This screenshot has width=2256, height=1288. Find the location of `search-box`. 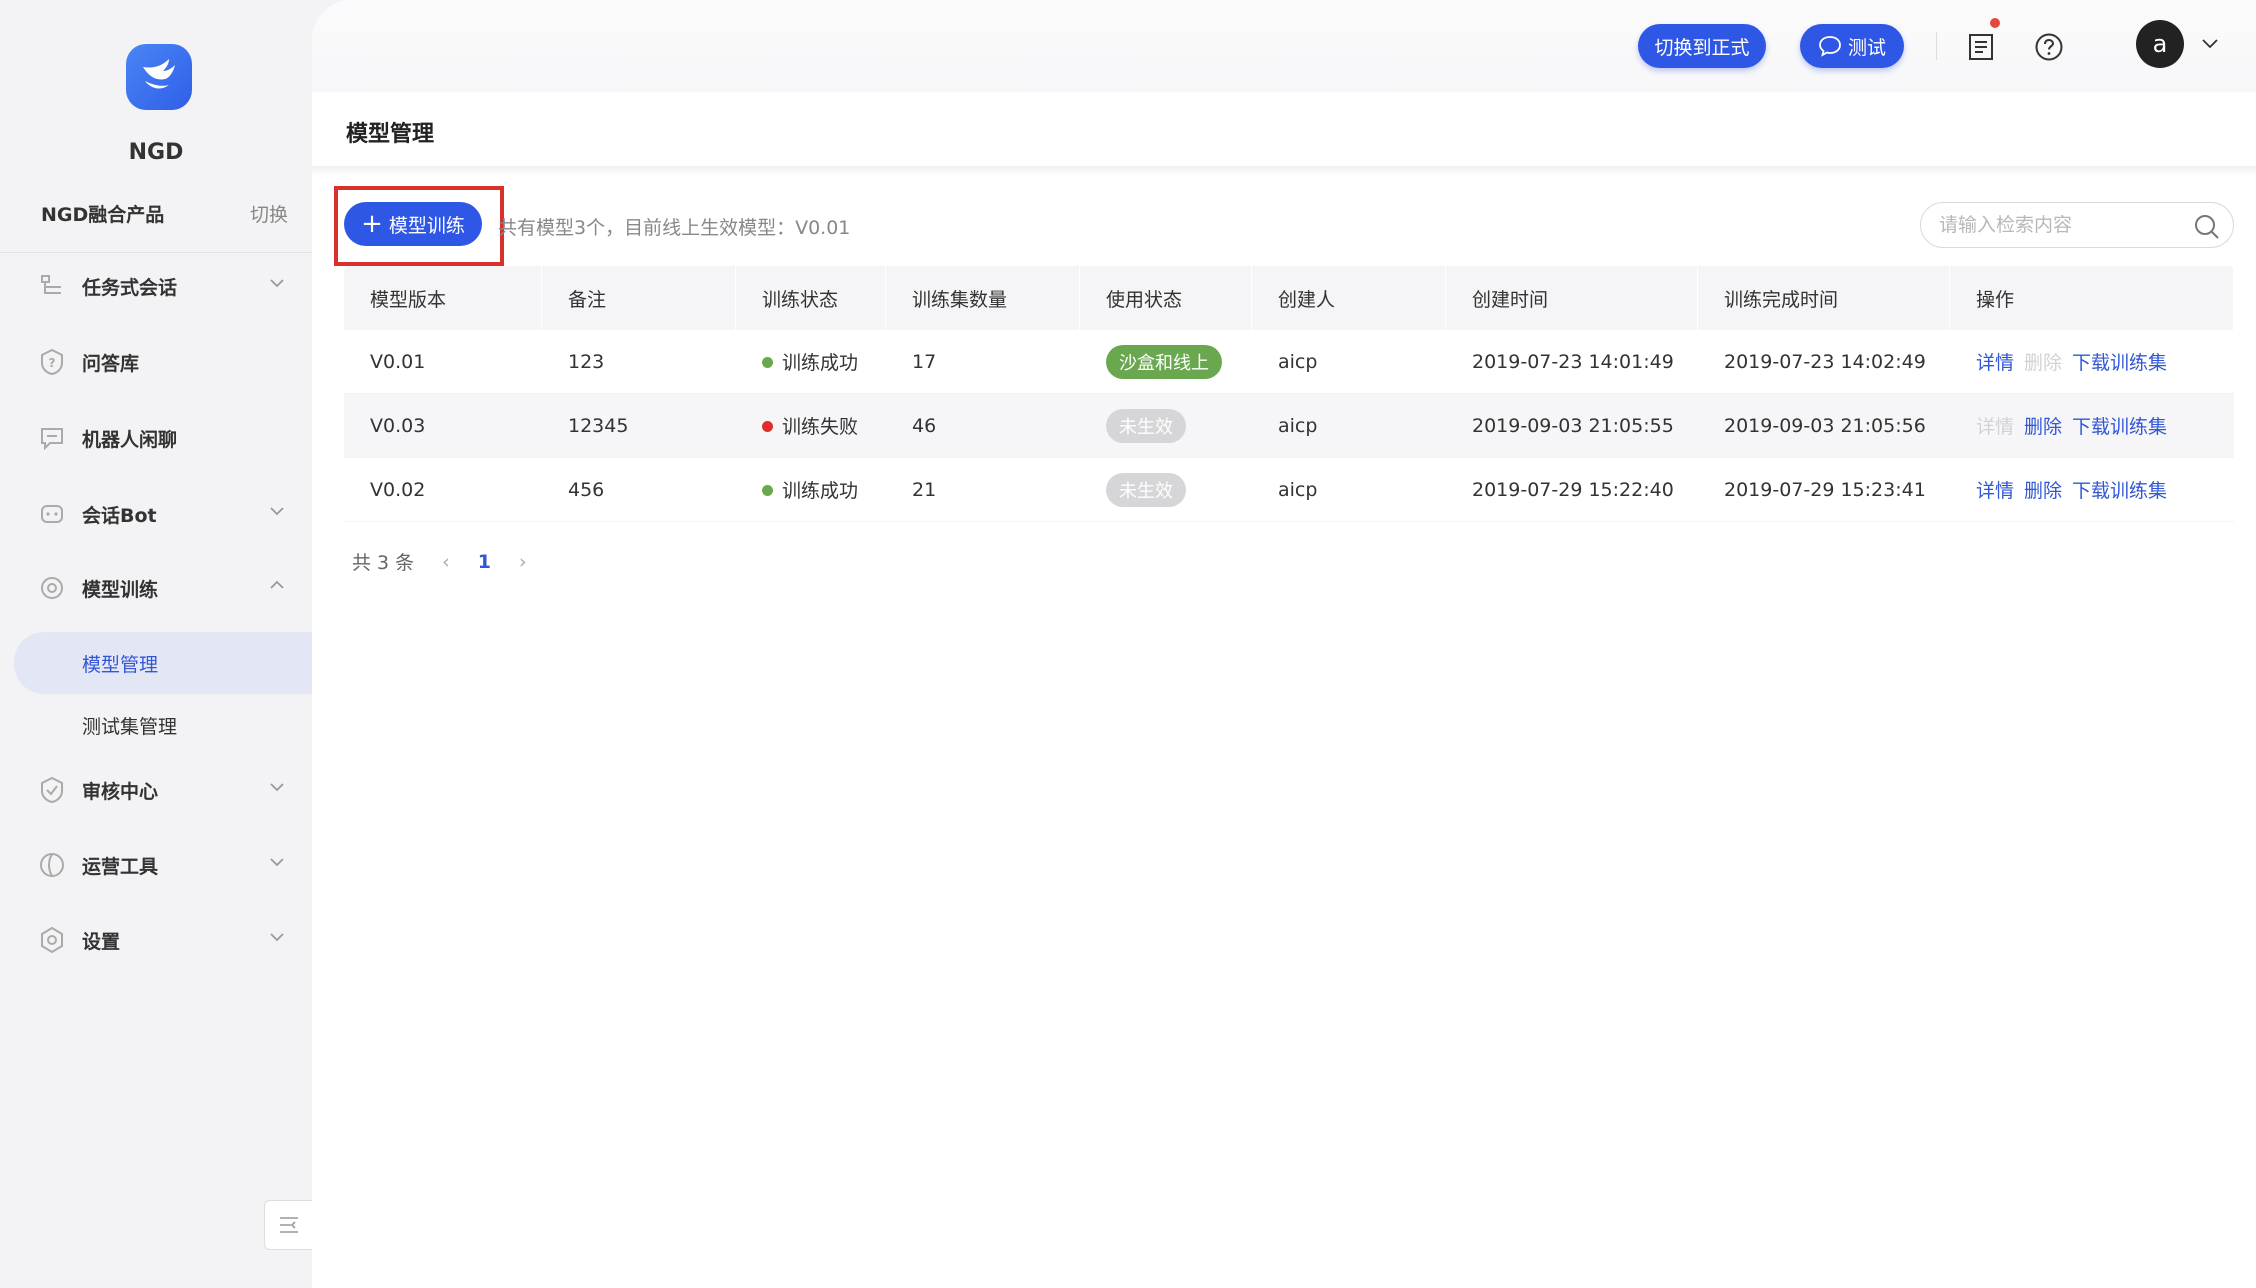

search-box is located at coordinates (2077, 225).